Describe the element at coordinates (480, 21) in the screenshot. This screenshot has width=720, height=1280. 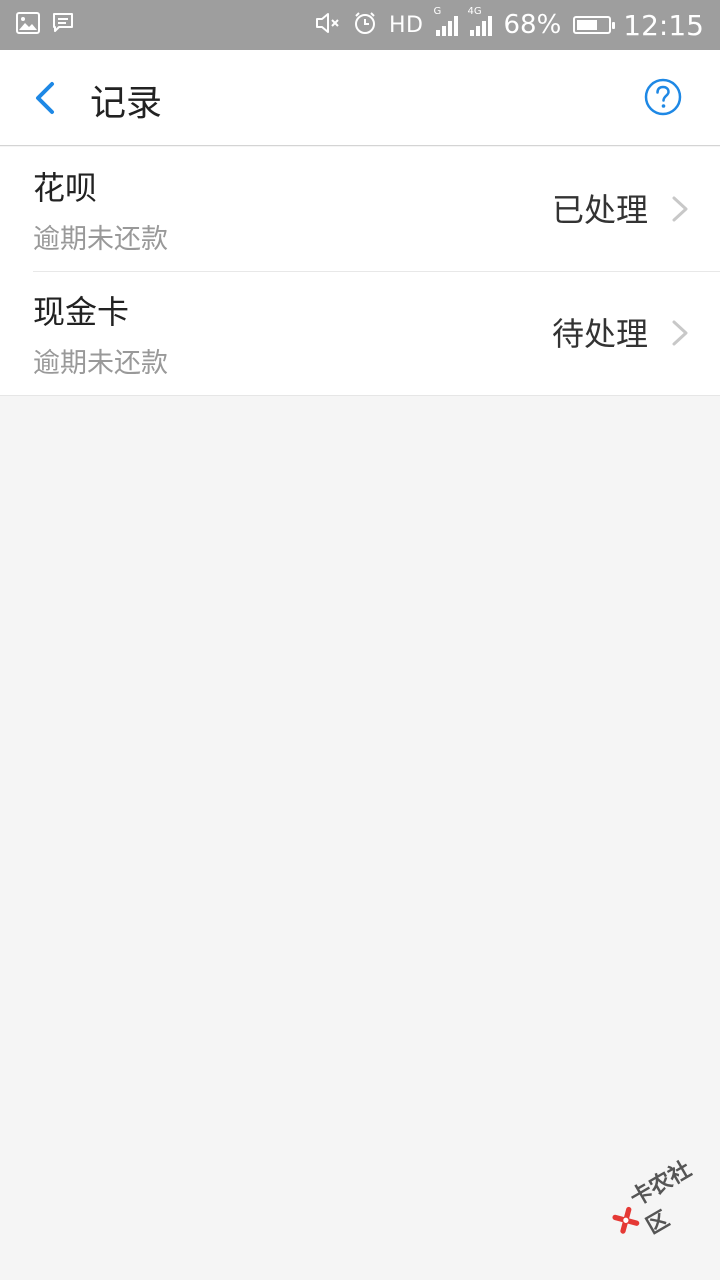
I see `sim2-signal-icon: 4G` at that location.